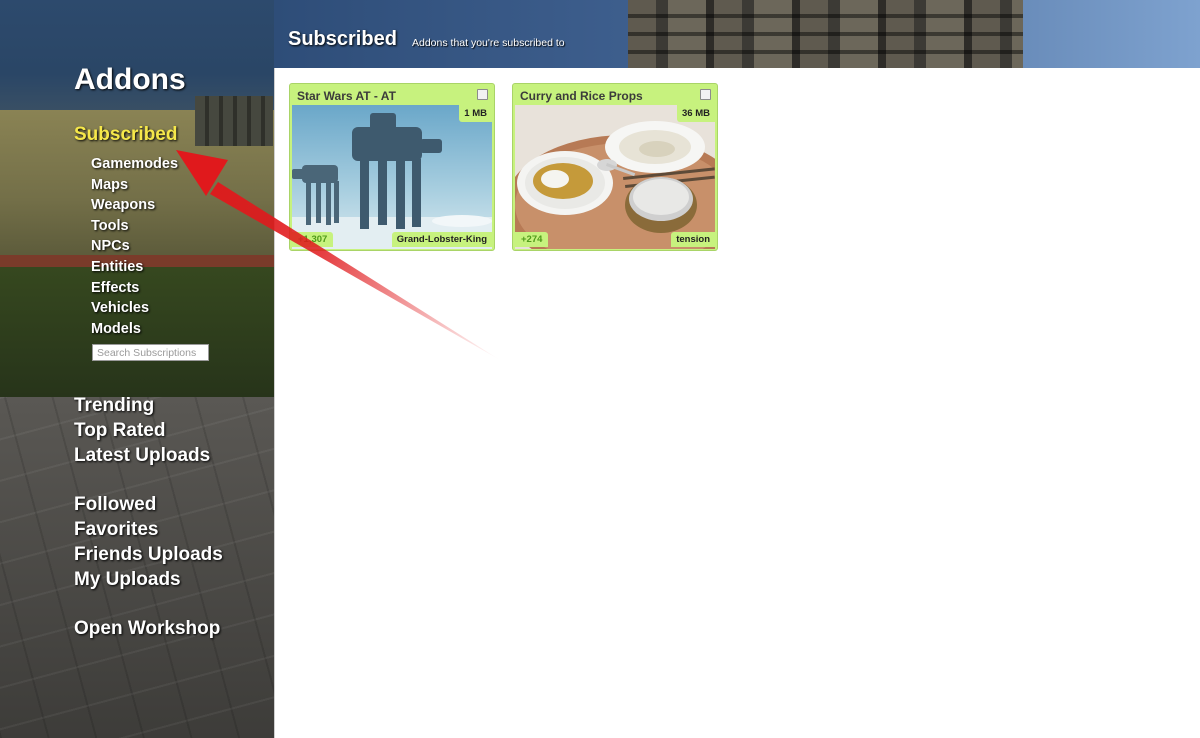 This screenshot has width=1200, height=738. I want to click on sidebar-item-friends-uploads: Friends Uploads, so click(148, 554).